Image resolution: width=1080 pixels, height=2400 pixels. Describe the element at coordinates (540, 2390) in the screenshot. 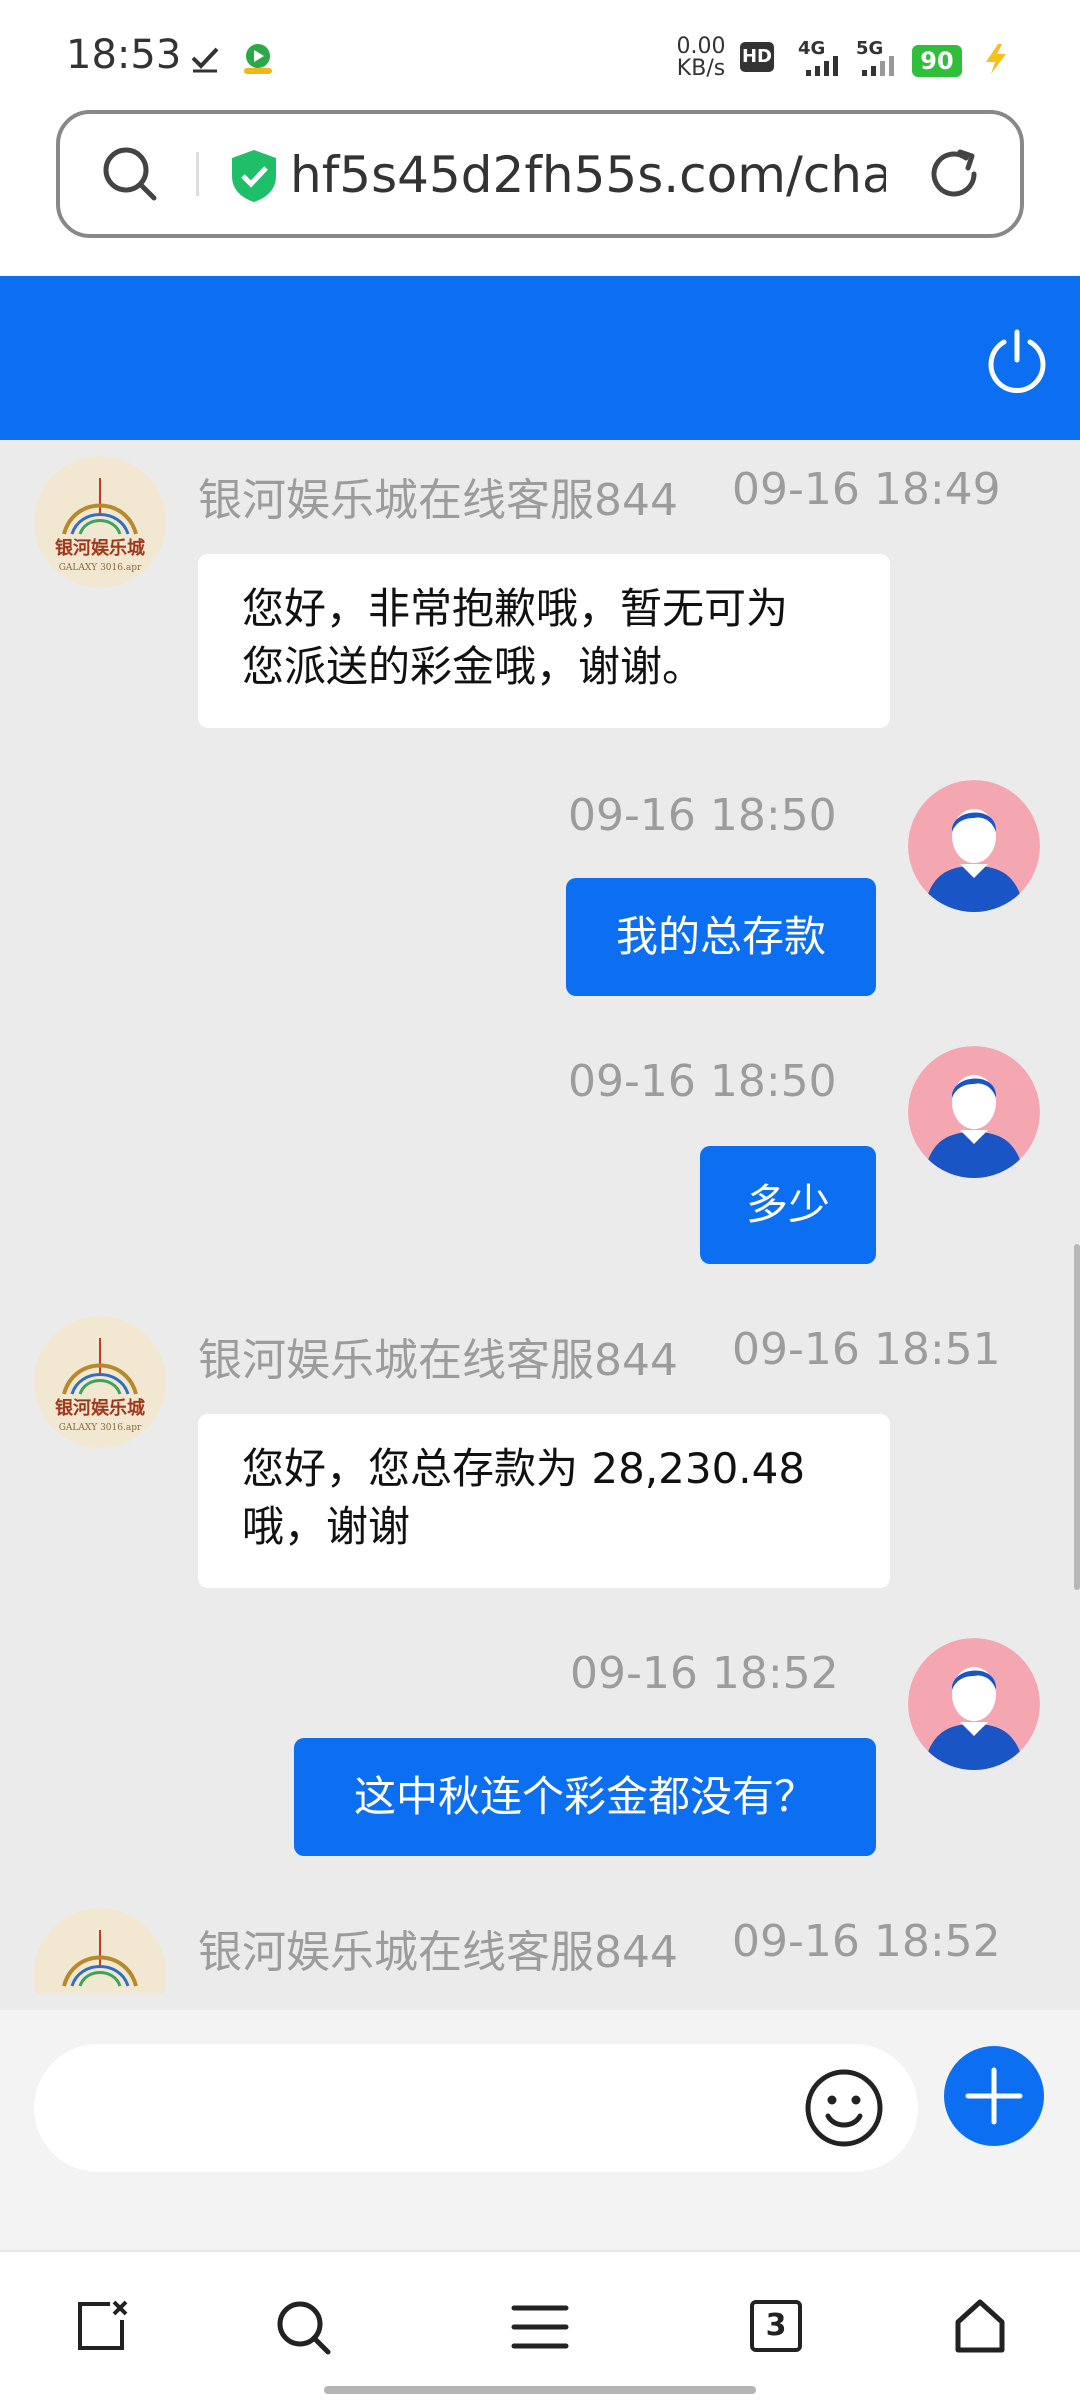

I see `gesture-bar` at that location.